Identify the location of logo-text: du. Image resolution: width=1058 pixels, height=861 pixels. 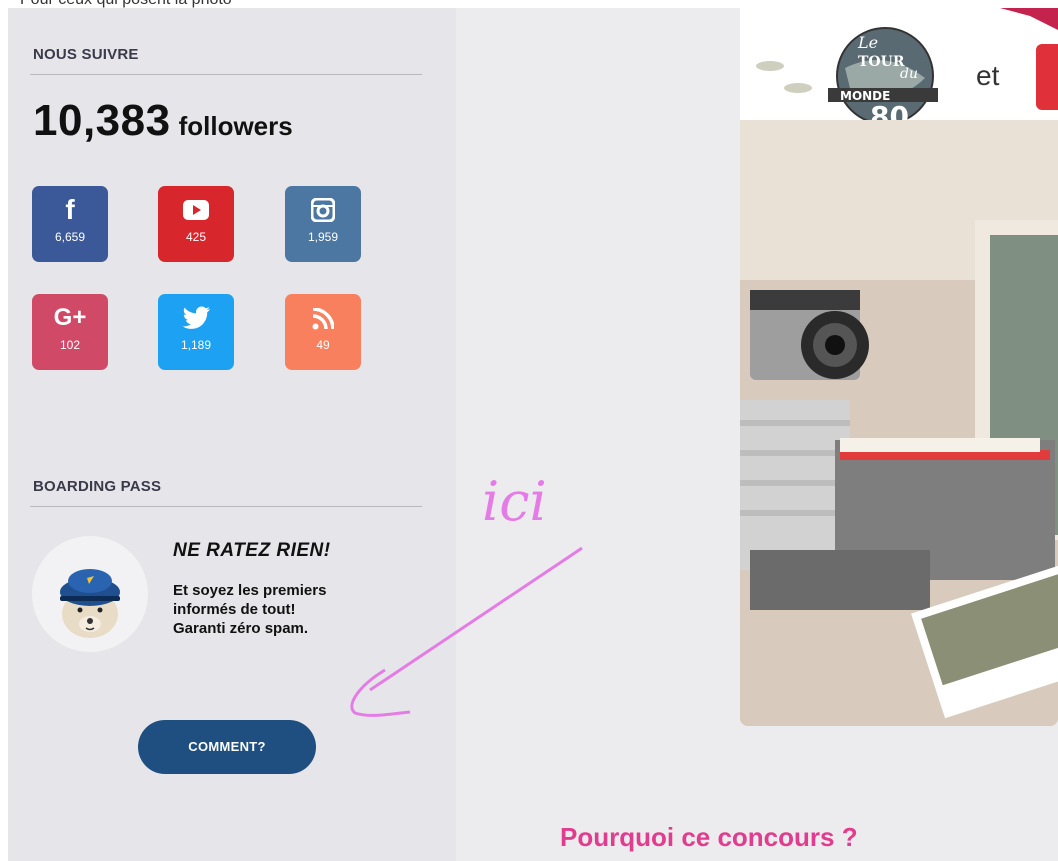
(909, 74).